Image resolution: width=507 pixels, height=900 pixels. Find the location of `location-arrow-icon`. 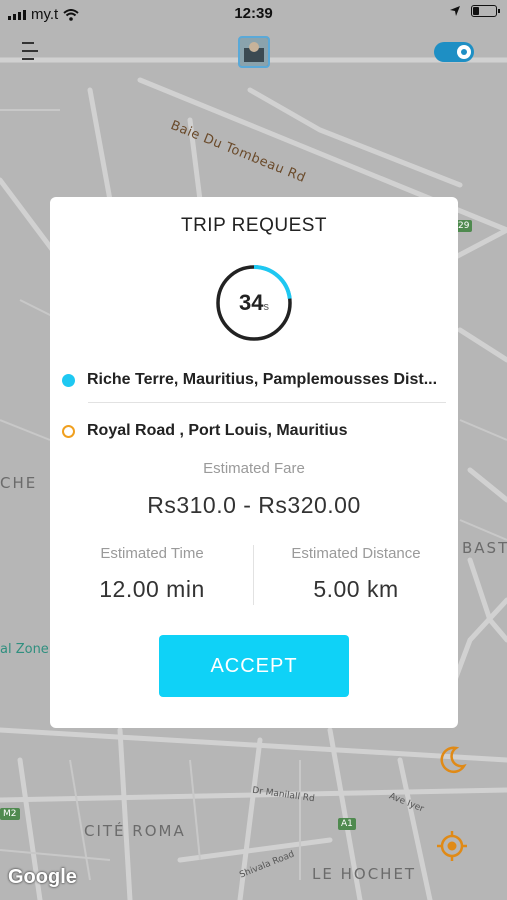

location-arrow-icon is located at coordinates (455, 11).